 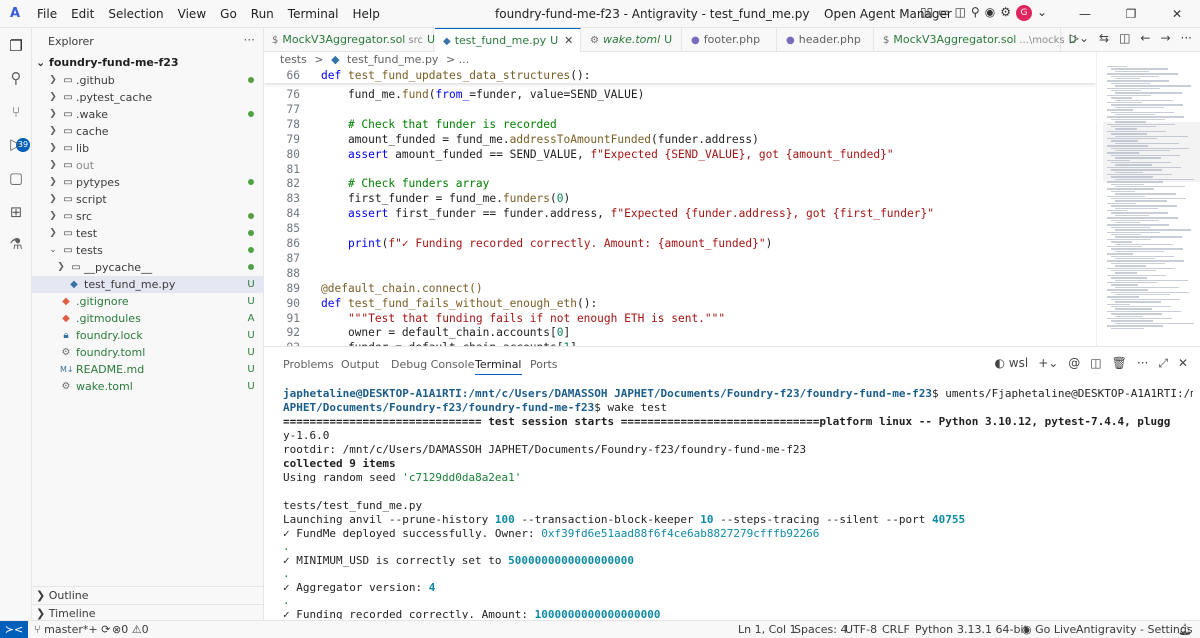 I want to click on timeline-section: ❯ Timeline, so click(x=148, y=612).